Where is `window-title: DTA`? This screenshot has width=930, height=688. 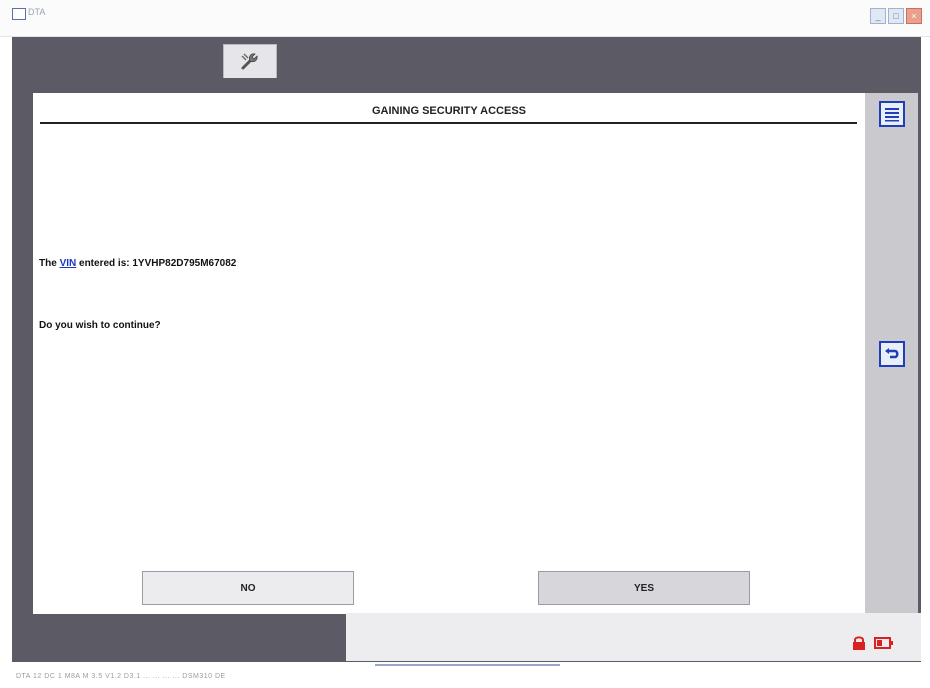
window-title: DTA is located at coordinates (37, 12).